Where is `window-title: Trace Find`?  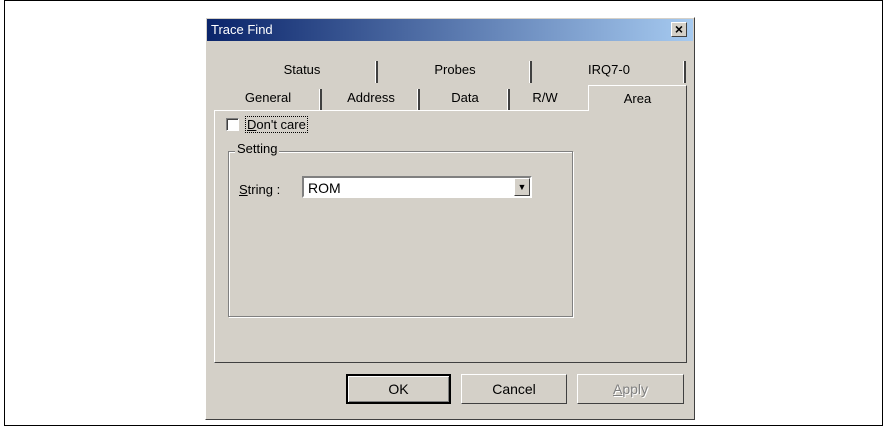 window-title: Trace Find is located at coordinates (242, 29).